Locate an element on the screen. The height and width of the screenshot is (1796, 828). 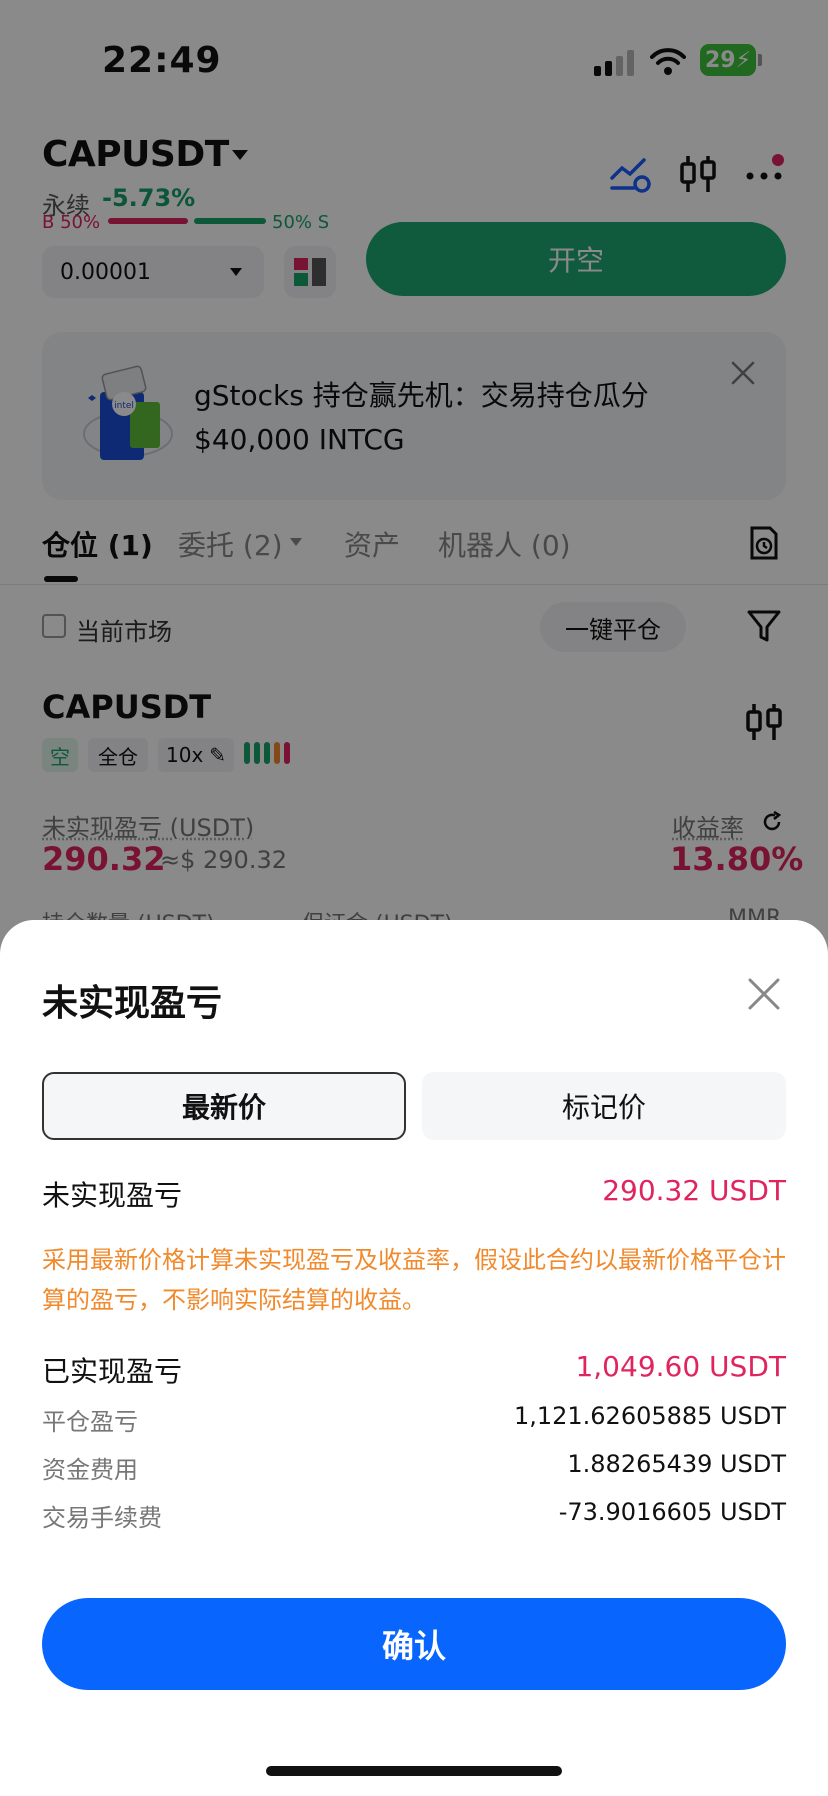
close-pnl-value: 1,121.62605885 USDT is located at coordinates (649, 1416).